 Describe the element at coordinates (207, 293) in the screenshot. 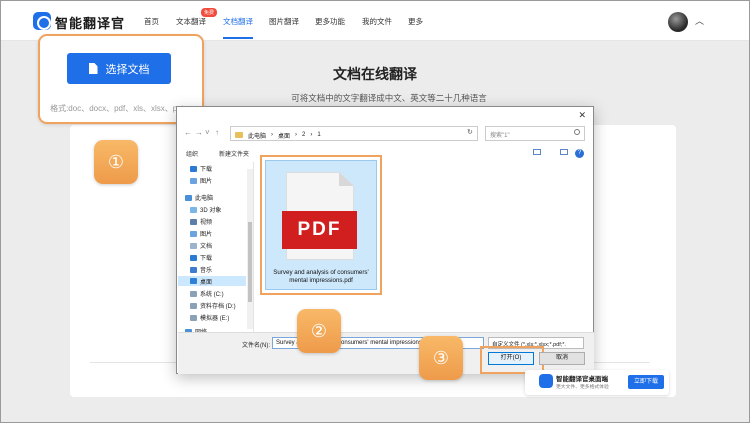

I see `tree-item-drive-c: 系统 (C:)` at that location.